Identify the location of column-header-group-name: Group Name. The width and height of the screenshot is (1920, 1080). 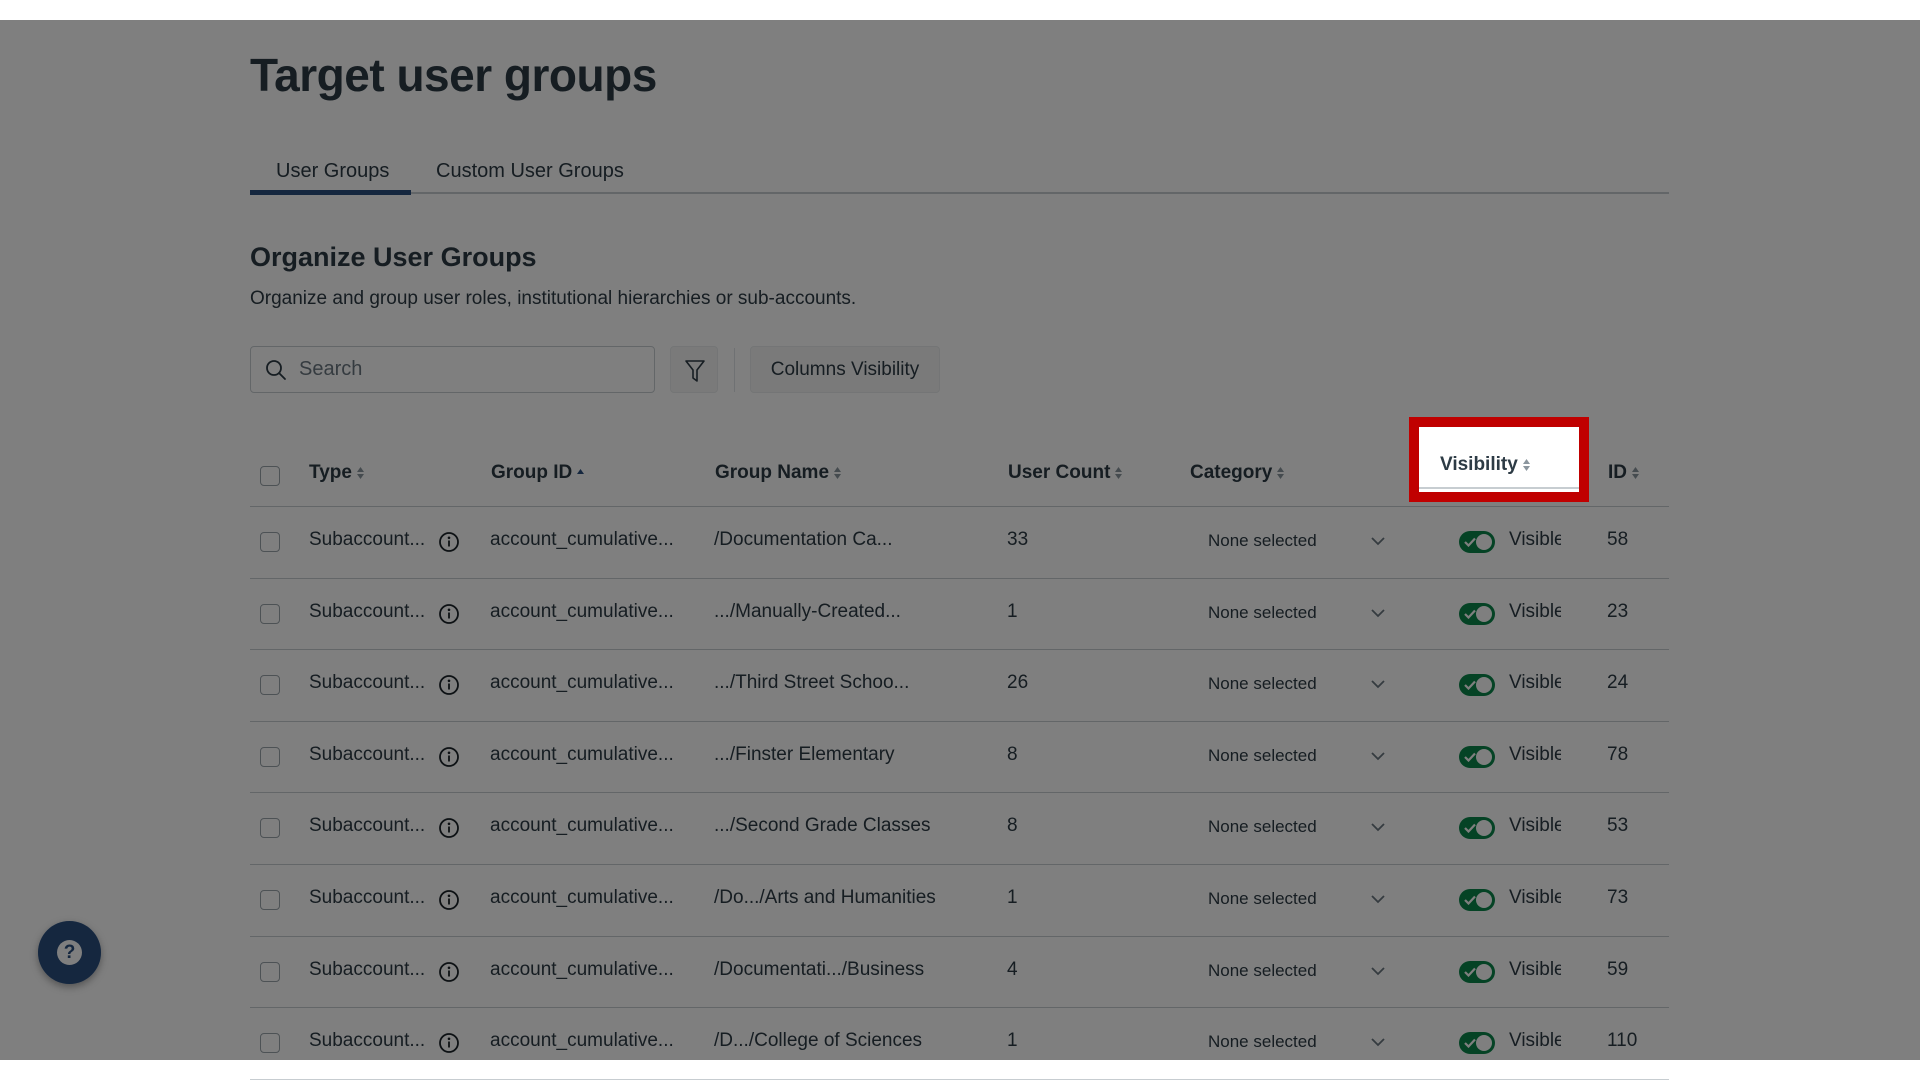
(778, 473).